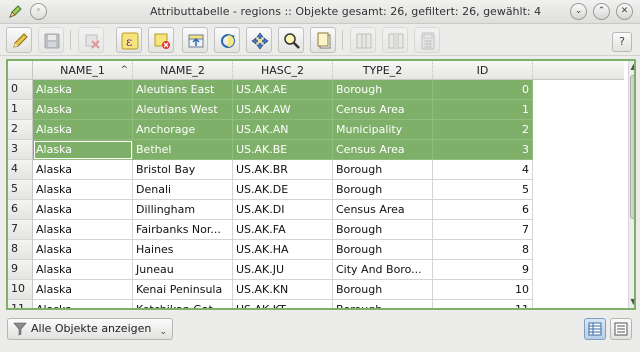 This screenshot has width=640, height=352. I want to click on table-cell-id: 2, so click(483, 130).